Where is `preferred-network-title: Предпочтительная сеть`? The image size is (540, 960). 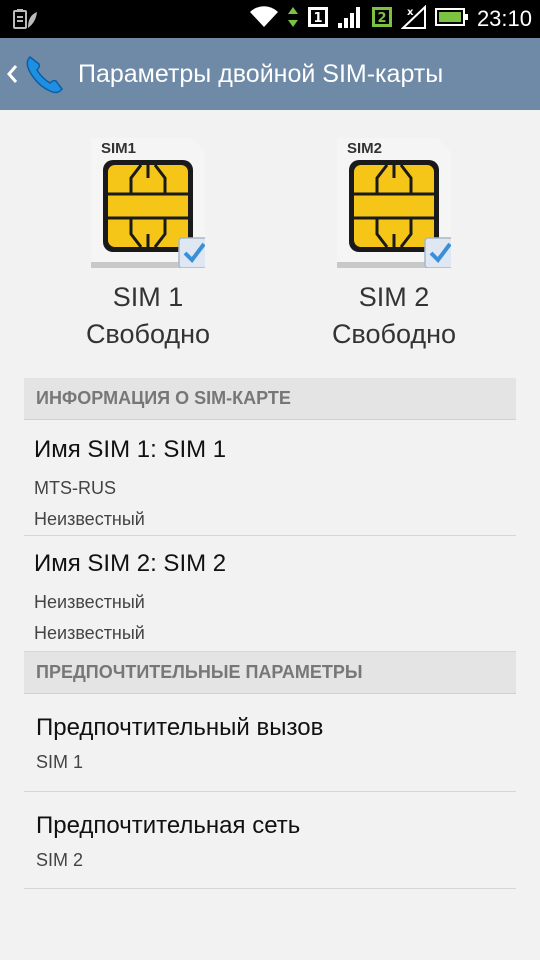 preferred-network-title: Предпочтительная сеть is located at coordinates (168, 825).